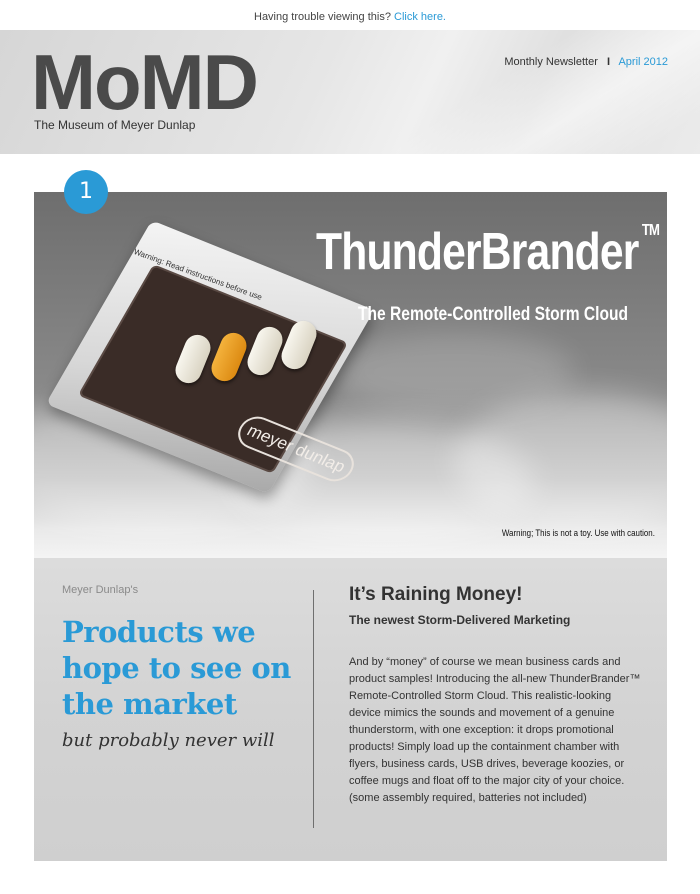 This screenshot has height=894, width=700. Describe the element at coordinates (460, 620) in the screenshot. I see `article-subtitle: The newest Storm-Delivered Marketing` at that location.